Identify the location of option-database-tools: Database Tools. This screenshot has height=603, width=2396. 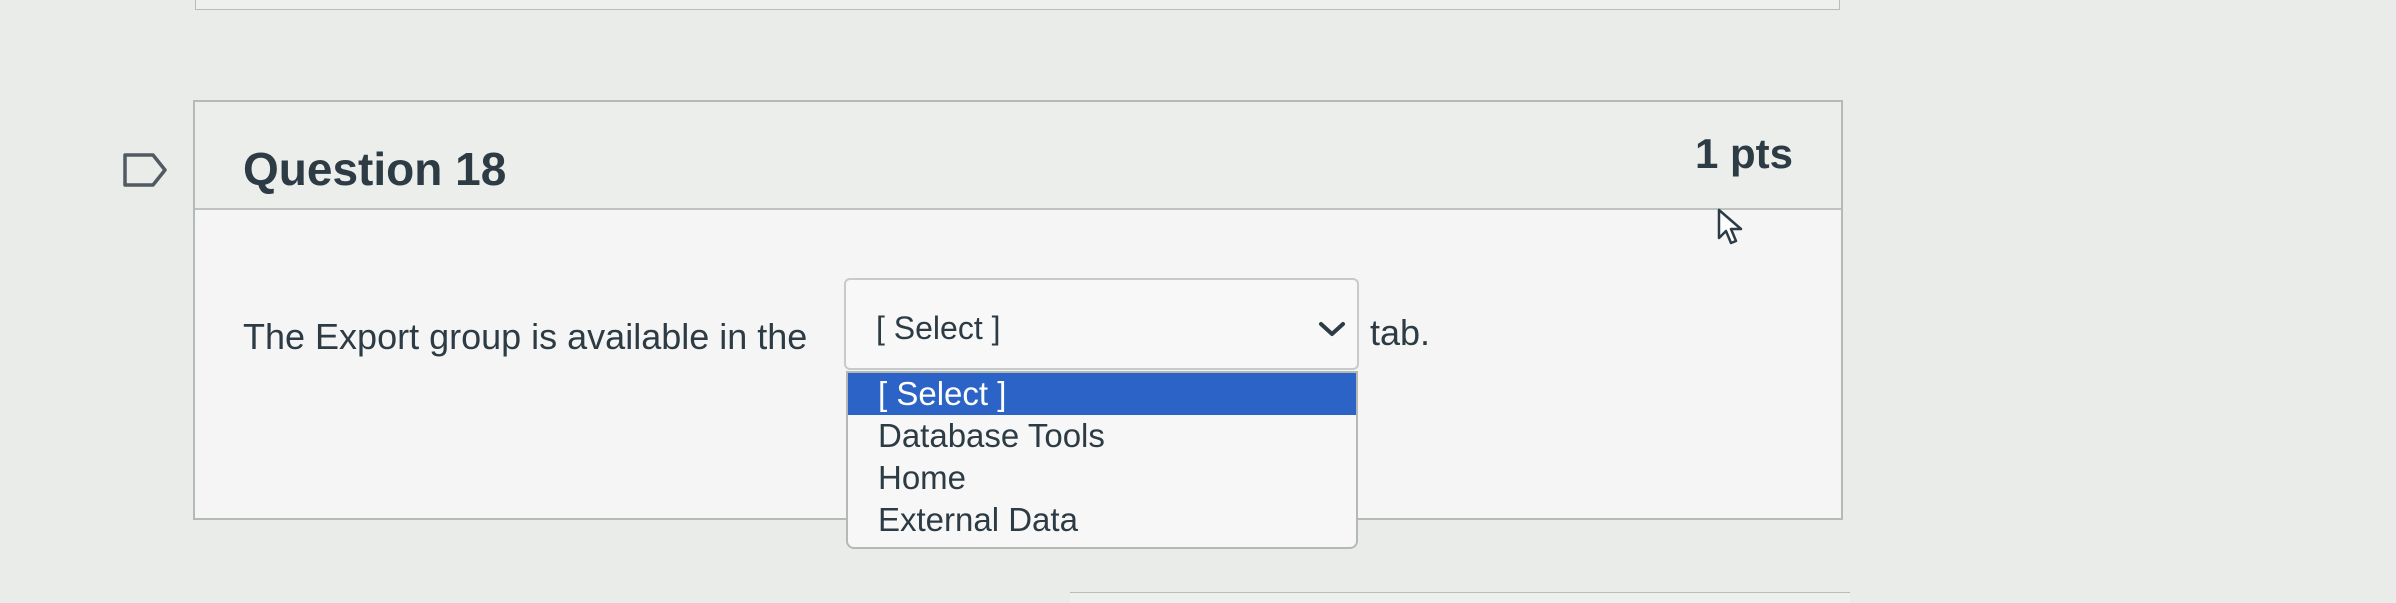
(1102, 436).